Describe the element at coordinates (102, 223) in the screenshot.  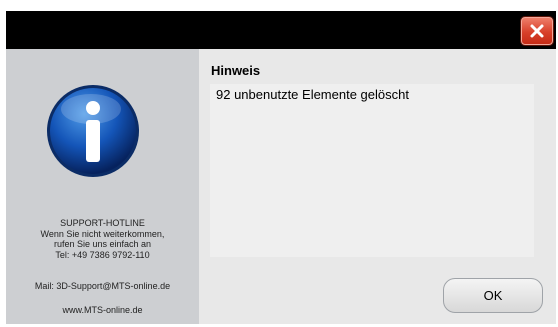
I see `hotline-title: SUPPORT-HOTLINE` at that location.